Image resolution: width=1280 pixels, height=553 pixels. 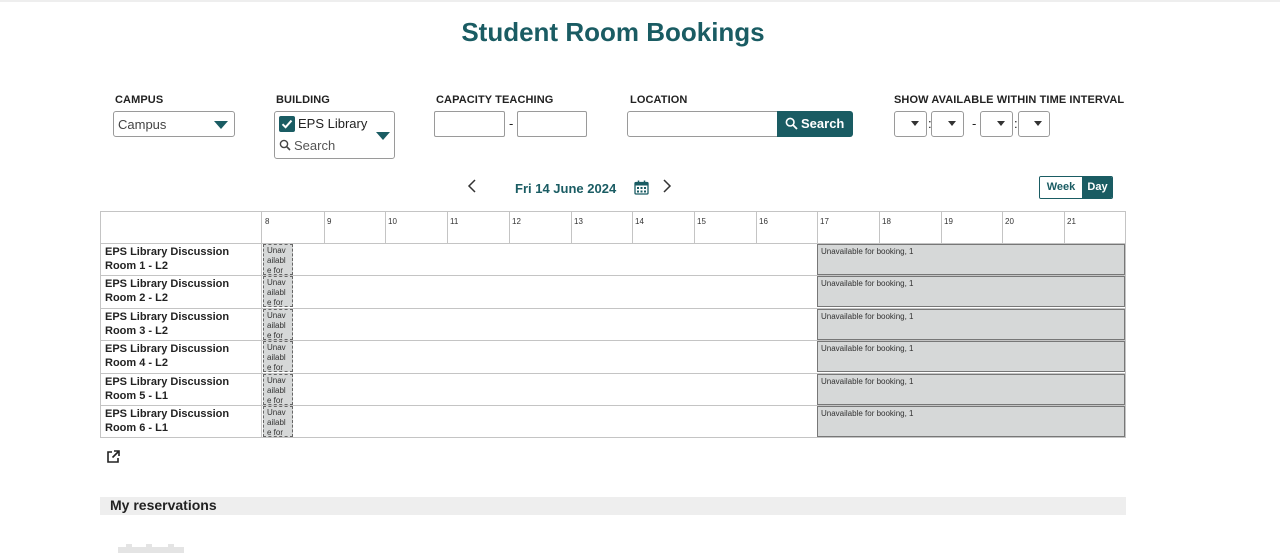 I want to click on current-date: Fri 14 June 2024, so click(x=566, y=188).